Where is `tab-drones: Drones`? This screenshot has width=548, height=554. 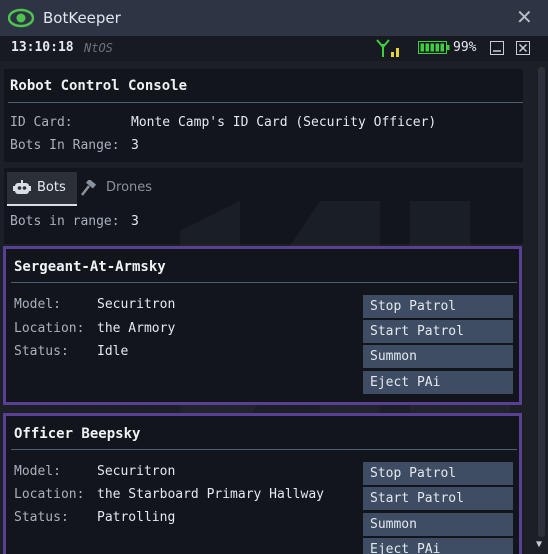 tab-drones: Drones is located at coordinates (120, 188).